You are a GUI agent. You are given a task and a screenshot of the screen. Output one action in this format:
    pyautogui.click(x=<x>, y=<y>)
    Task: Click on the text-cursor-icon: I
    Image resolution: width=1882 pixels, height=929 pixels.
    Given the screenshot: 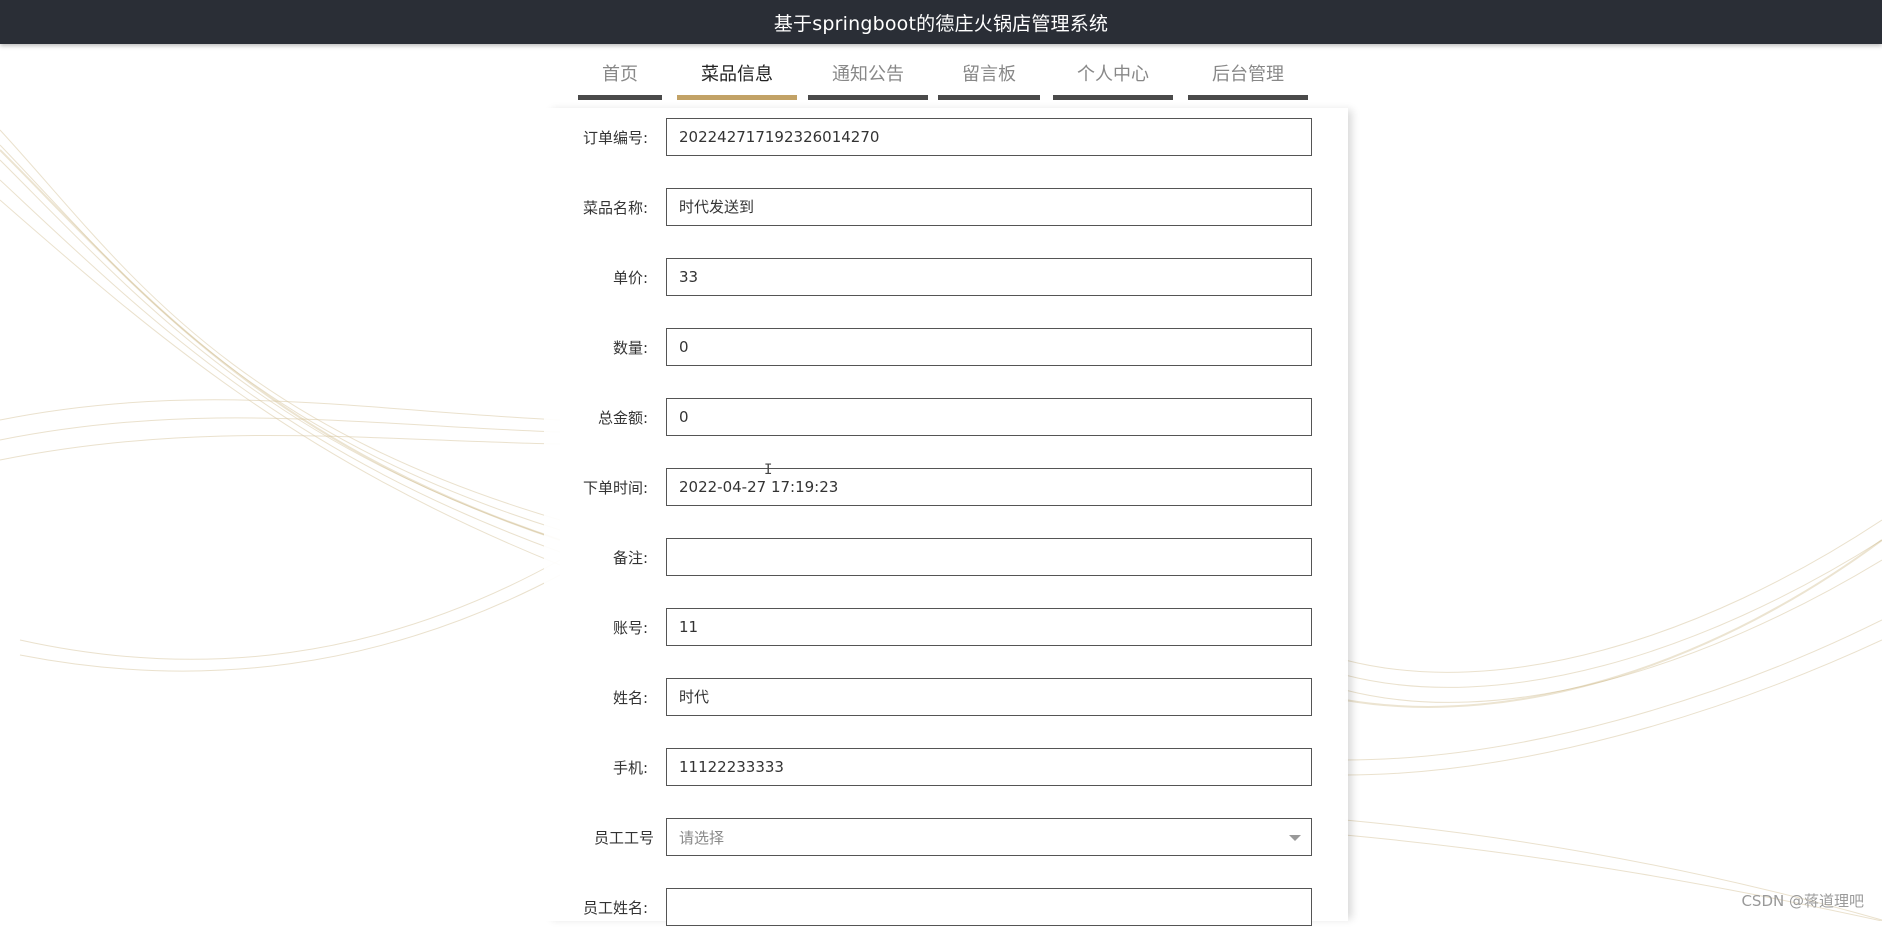 What is the action you would take?
    pyautogui.click(x=768, y=470)
    